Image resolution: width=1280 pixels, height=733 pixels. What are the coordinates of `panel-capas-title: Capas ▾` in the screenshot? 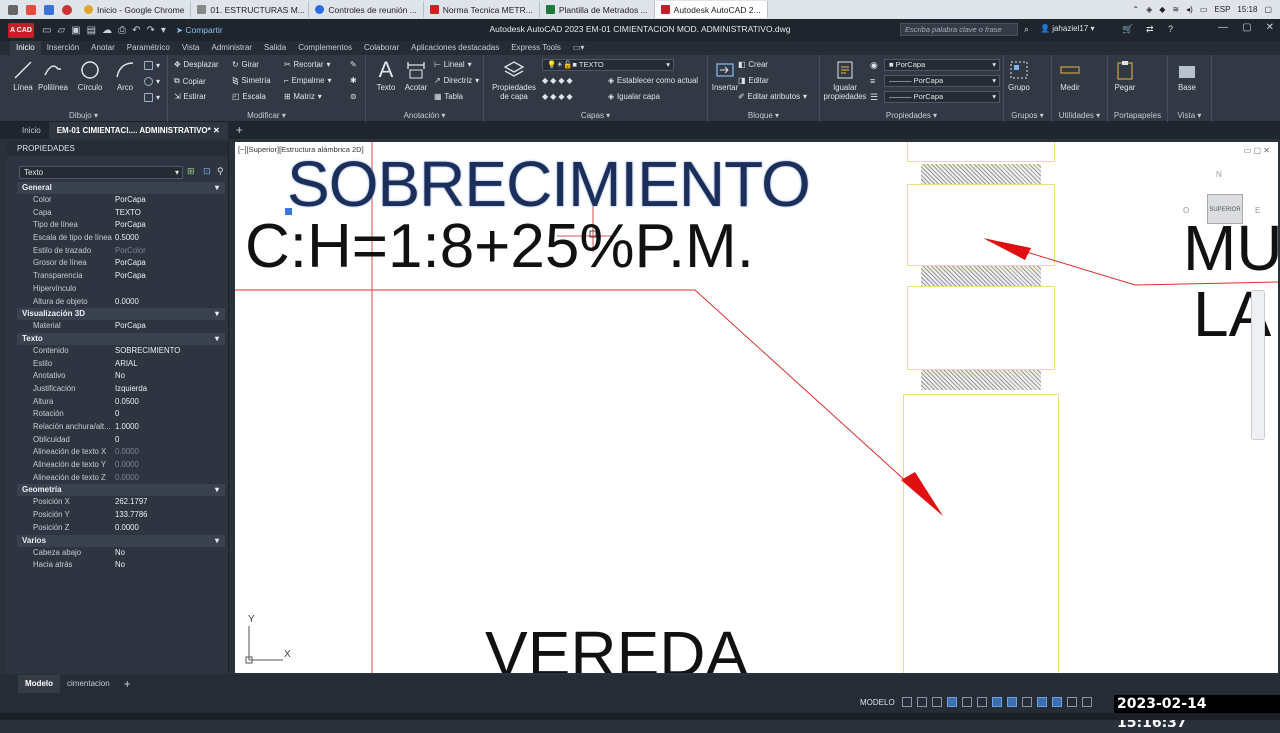 It's located at (595, 115).